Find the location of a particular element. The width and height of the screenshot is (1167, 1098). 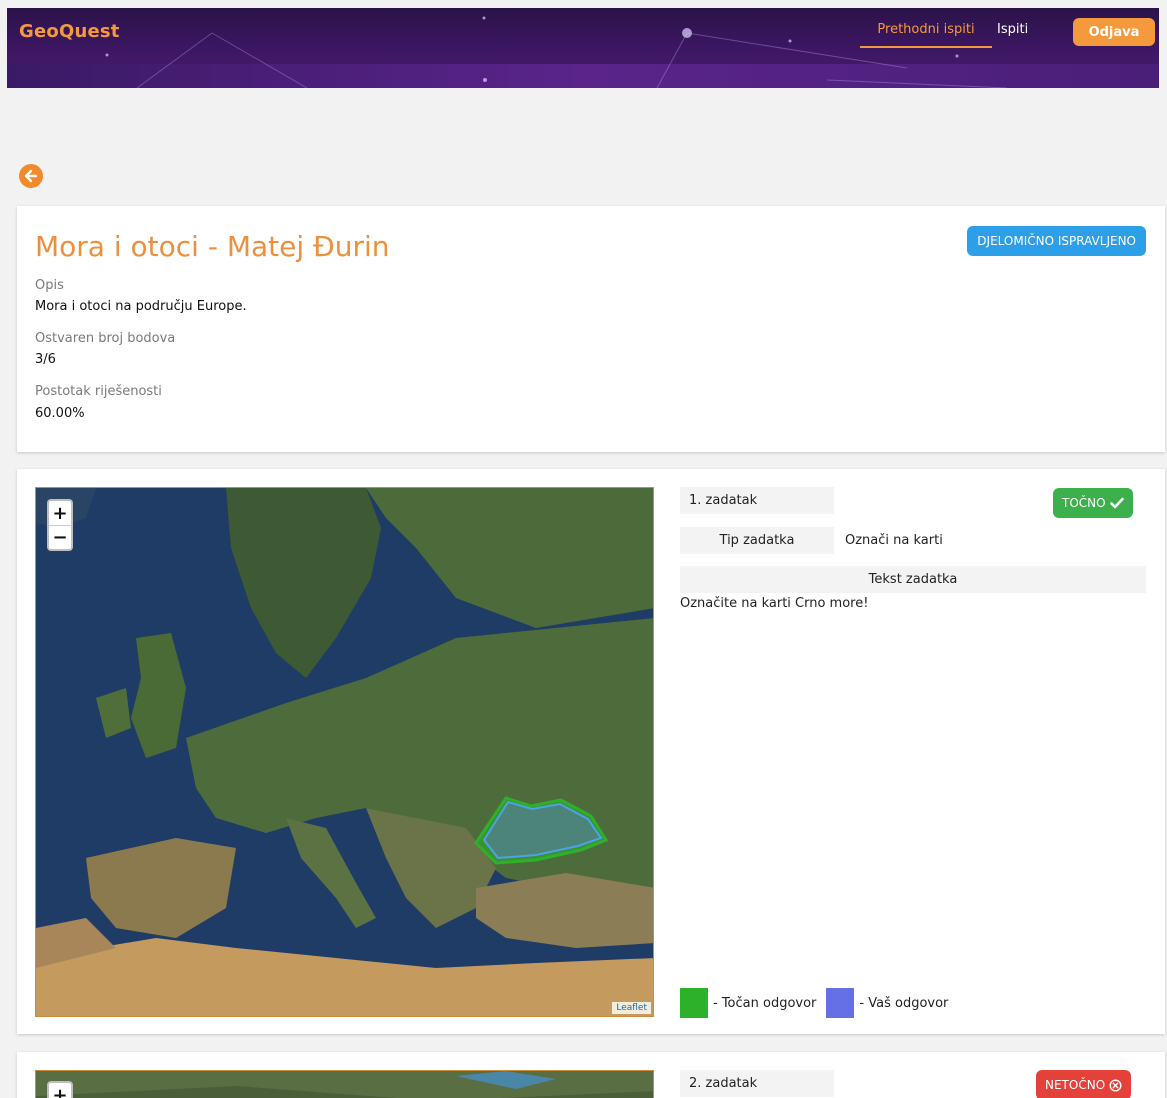

your-answer-swatch is located at coordinates (840, 1003).